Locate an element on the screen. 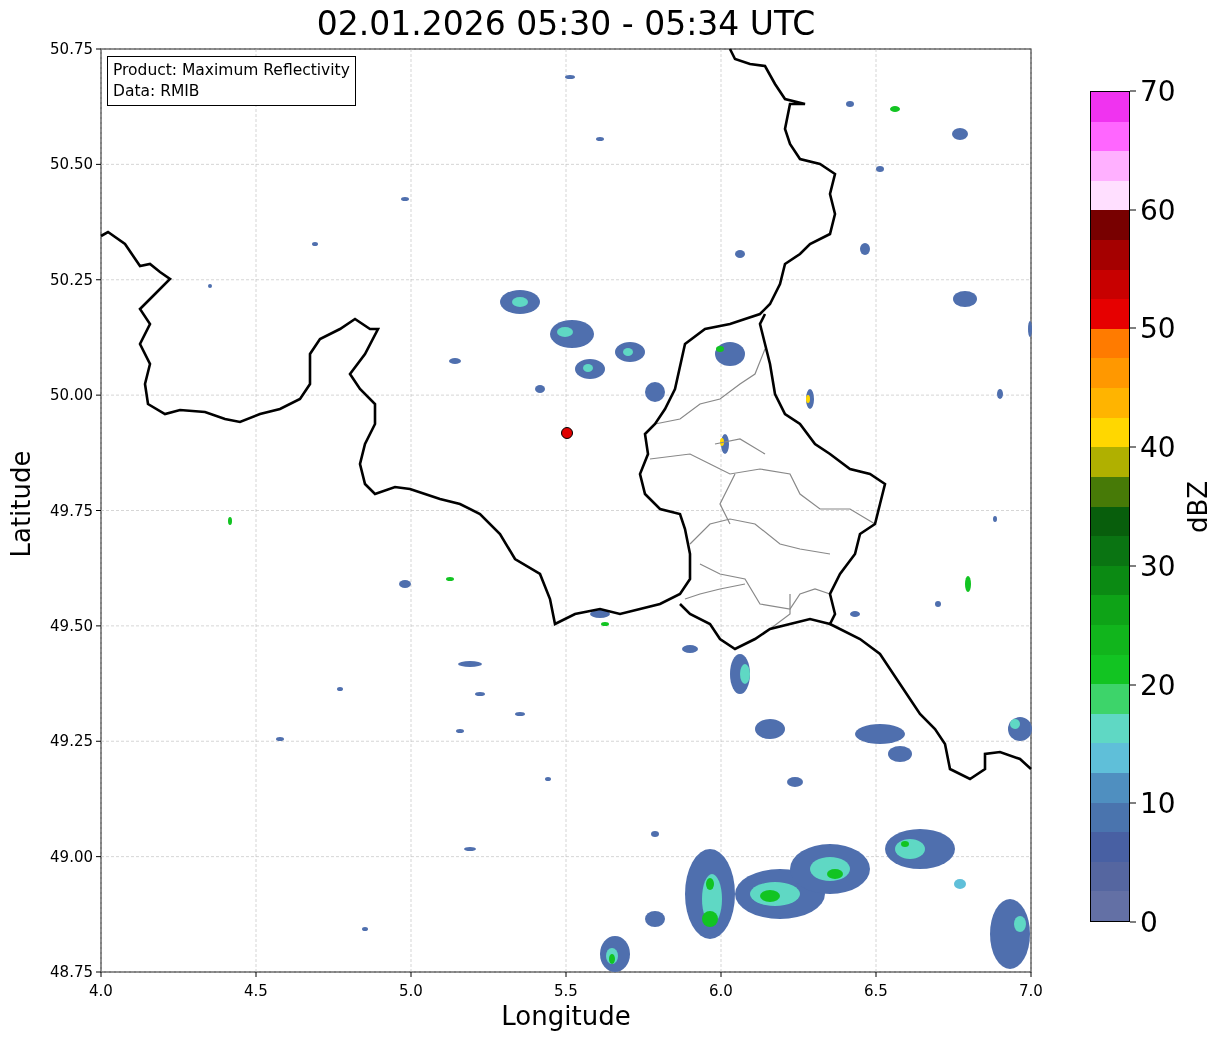  y-tick-label: 48.75 is located at coordinates (71, 972).